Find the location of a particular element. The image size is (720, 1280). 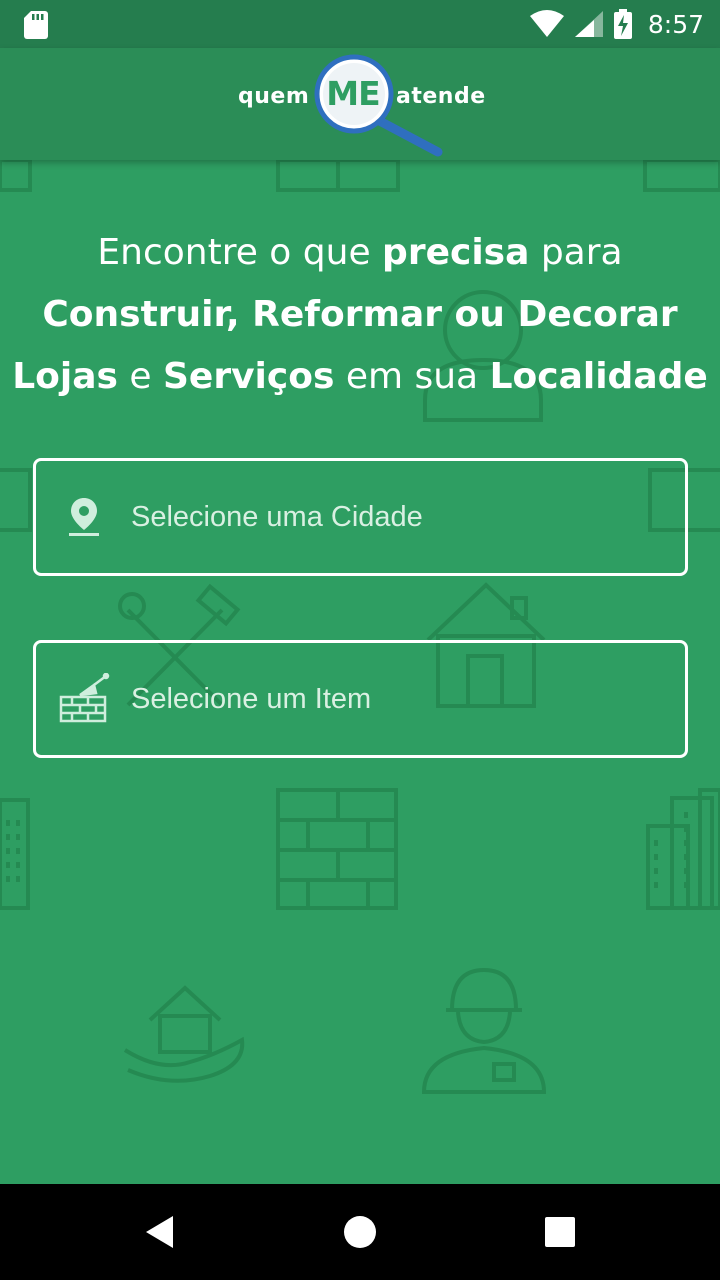

pattern-brick-icon is located at coordinates (337, 849).